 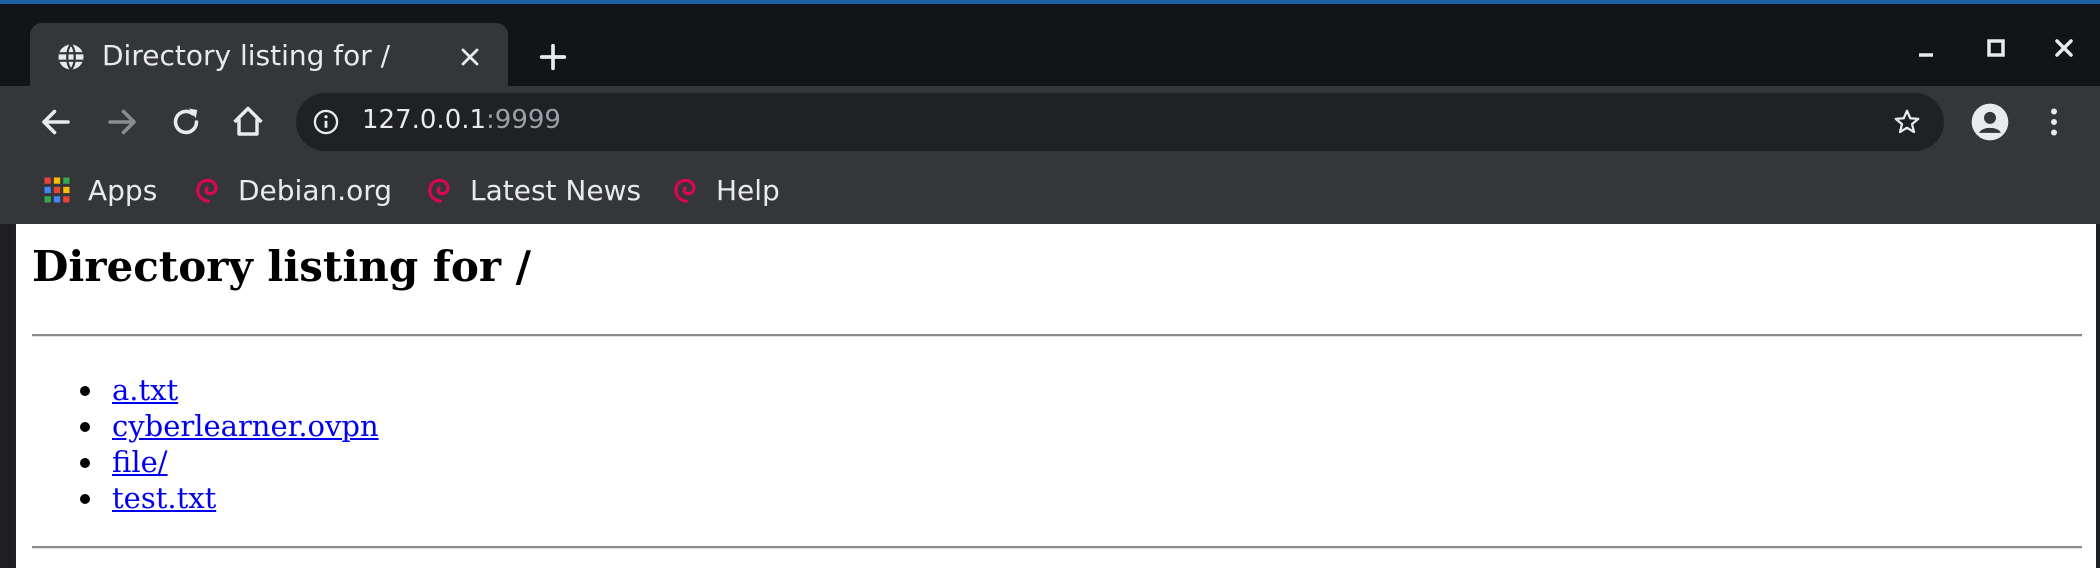 I want to click on file-link-cyberlearner-ovpn: cyberlearner.ovpn, so click(x=245, y=426).